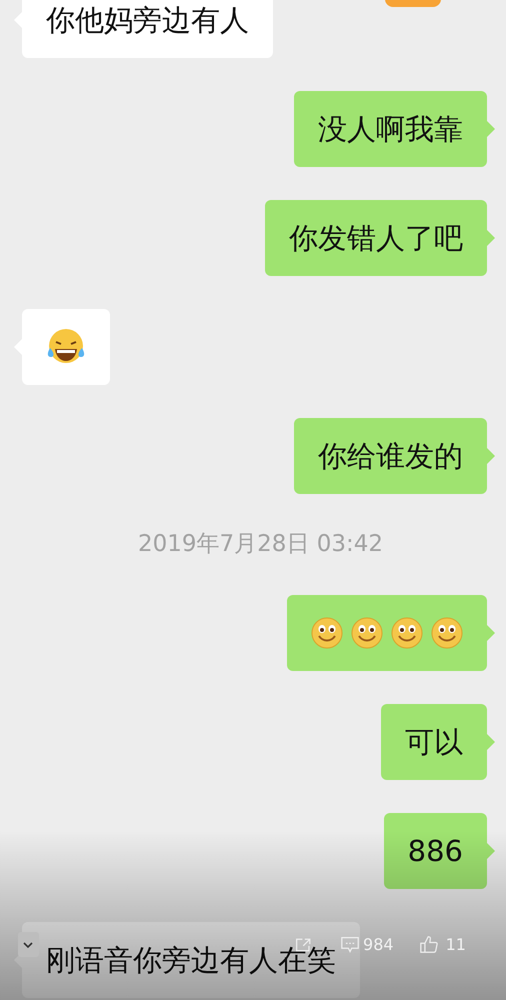 This screenshot has width=506, height=1000. I want to click on chevron-down-icon, so click(28, 944).